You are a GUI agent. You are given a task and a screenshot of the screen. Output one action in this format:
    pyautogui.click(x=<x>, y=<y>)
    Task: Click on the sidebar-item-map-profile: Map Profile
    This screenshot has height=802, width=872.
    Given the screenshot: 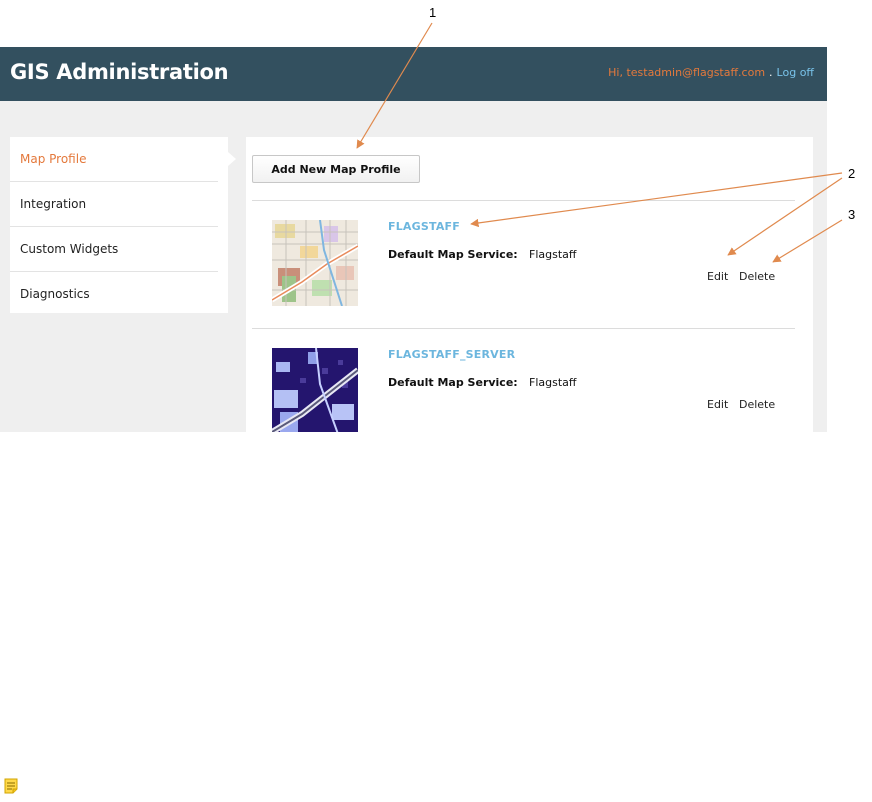 What is the action you would take?
    pyautogui.click(x=114, y=159)
    